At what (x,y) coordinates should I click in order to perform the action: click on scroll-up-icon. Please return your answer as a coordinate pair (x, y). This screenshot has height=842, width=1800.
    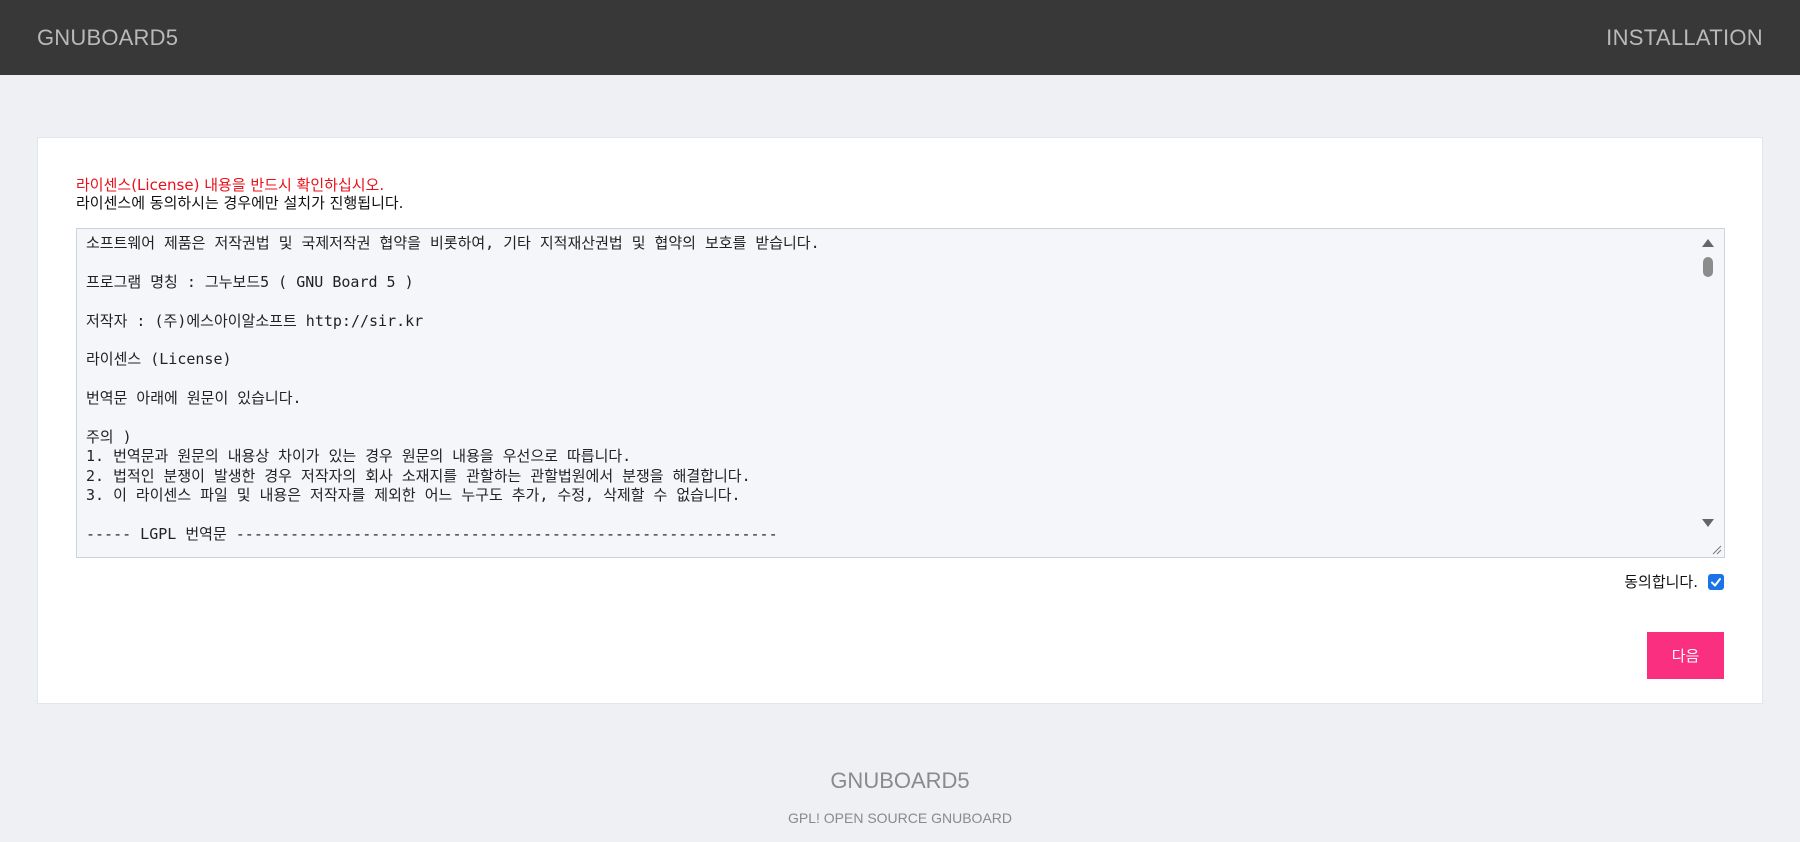
    Looking at the image, I should click on (1708, 243).